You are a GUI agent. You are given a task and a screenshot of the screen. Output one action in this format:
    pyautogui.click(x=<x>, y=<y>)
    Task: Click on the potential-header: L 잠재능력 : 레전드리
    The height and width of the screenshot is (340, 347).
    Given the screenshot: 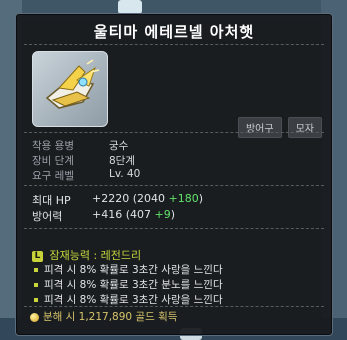 What is the action you would take?
    pyautogui.click(x=86, y=255)
    